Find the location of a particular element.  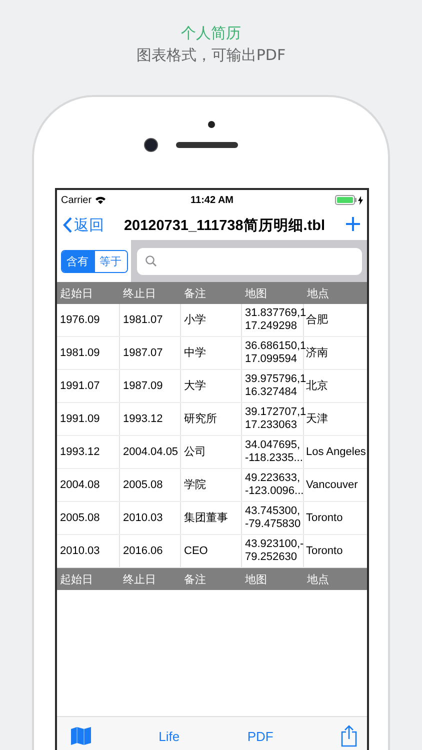

column-header: 起始日 is located at coordinates (76, 294).